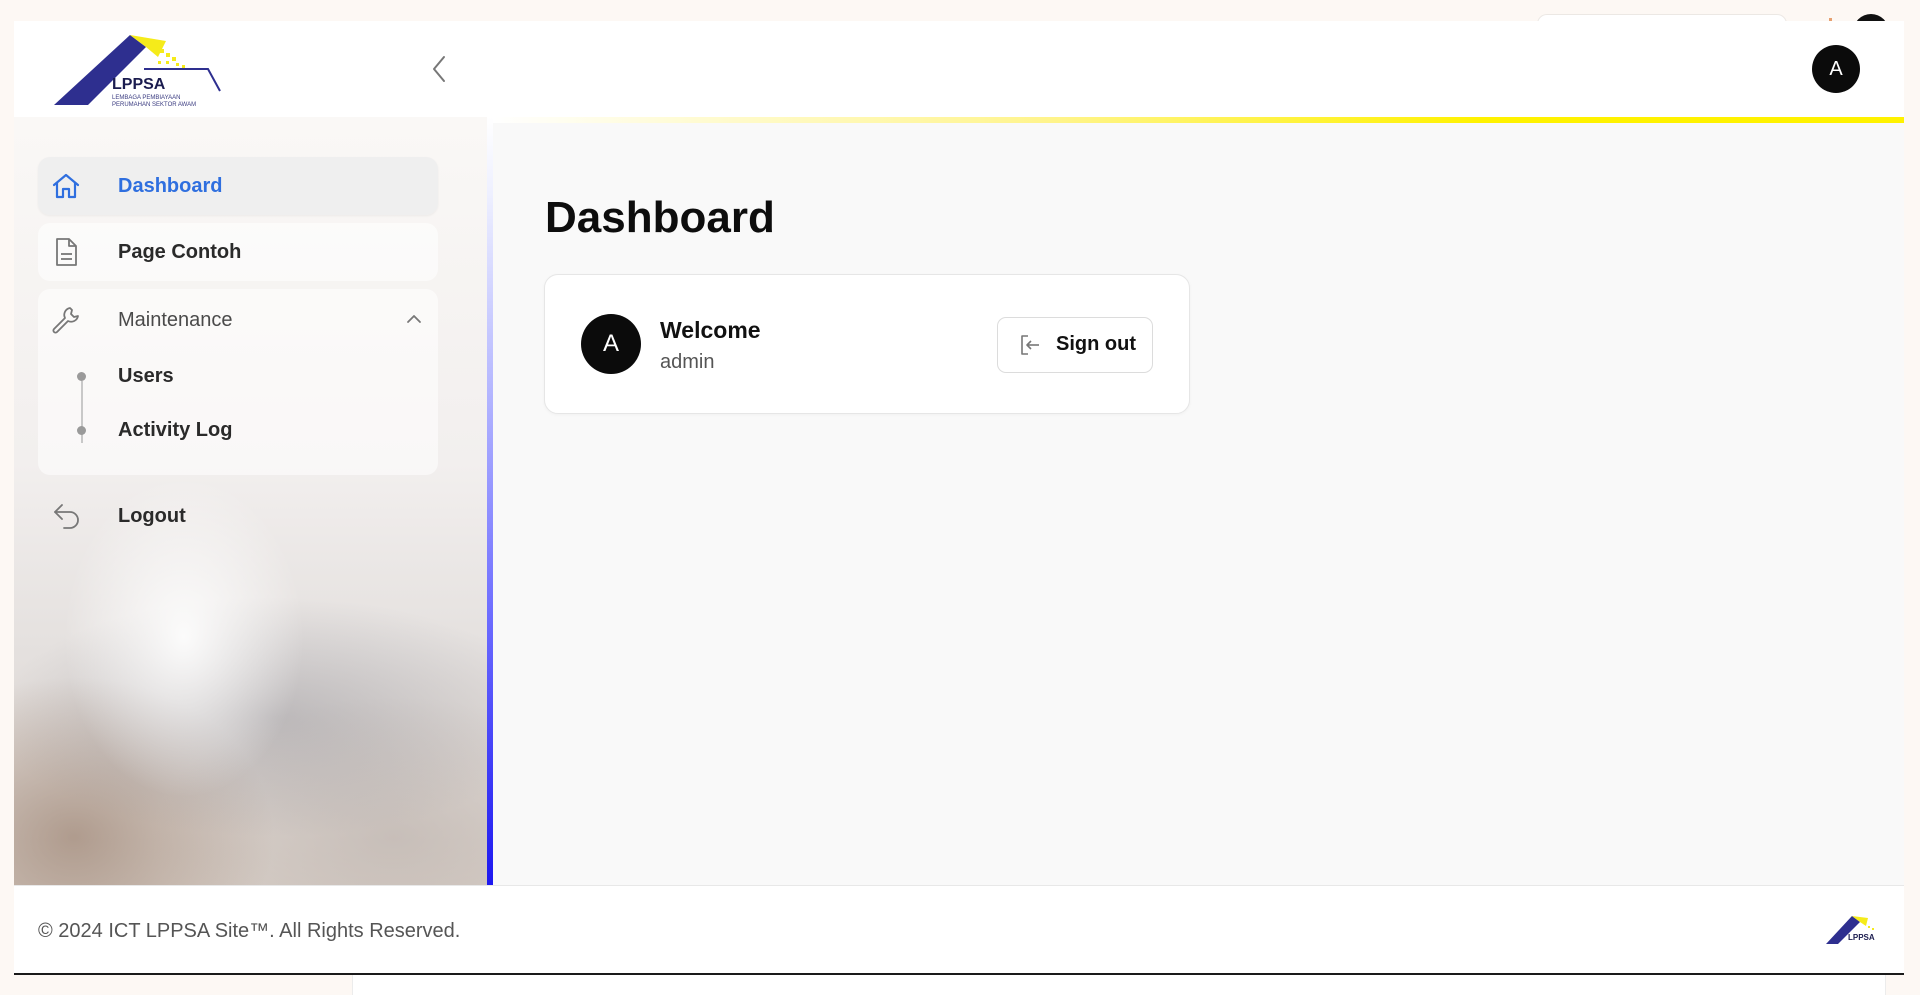 This screenshot has width=1920, height=995. Describe the element at coordinates (1096, 344) in the screenshot. I see `sign-out-label: Sign out` at that location.